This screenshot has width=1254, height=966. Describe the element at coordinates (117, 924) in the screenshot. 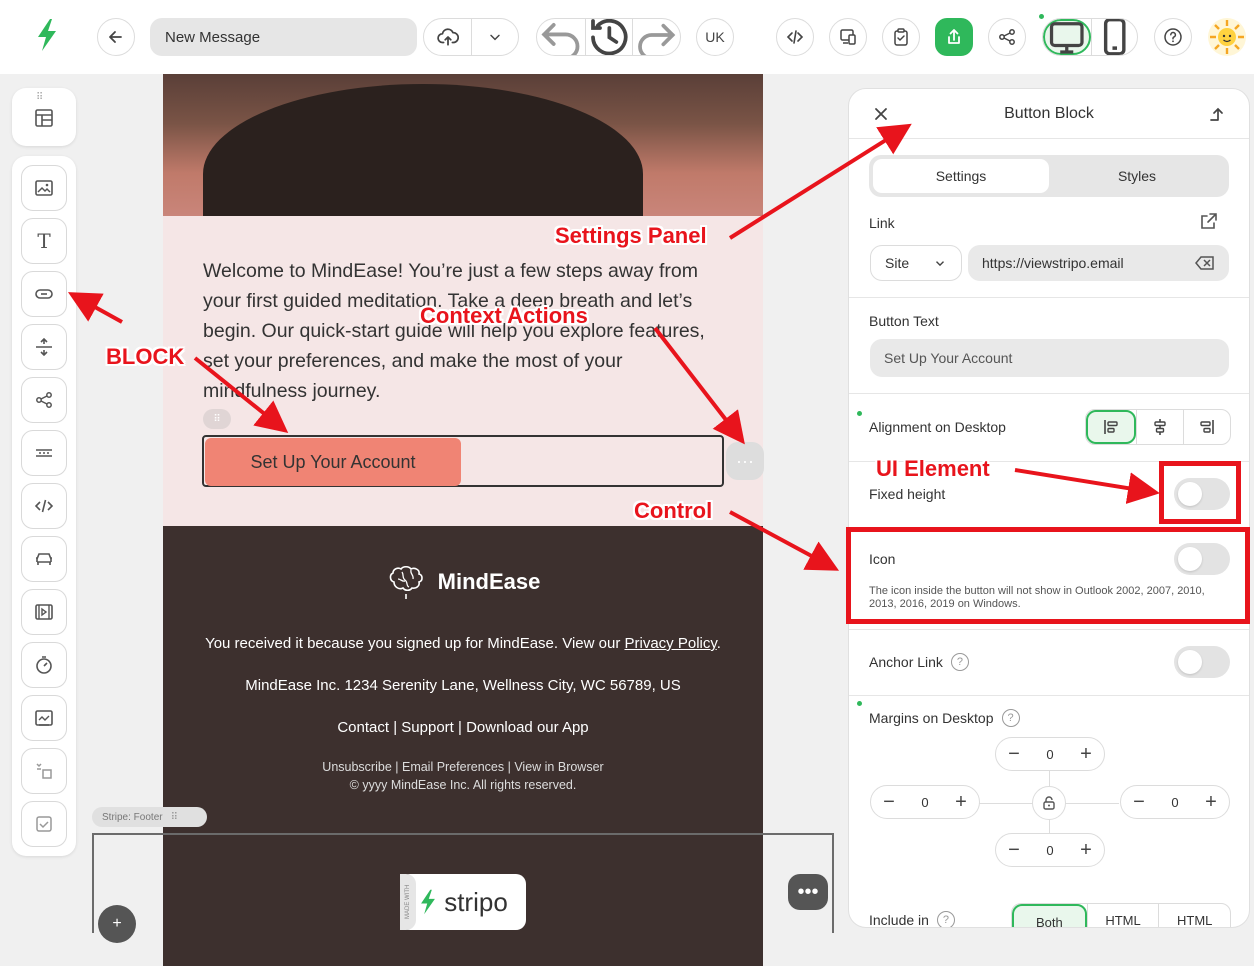

I see `add-block-button: +` at that location.